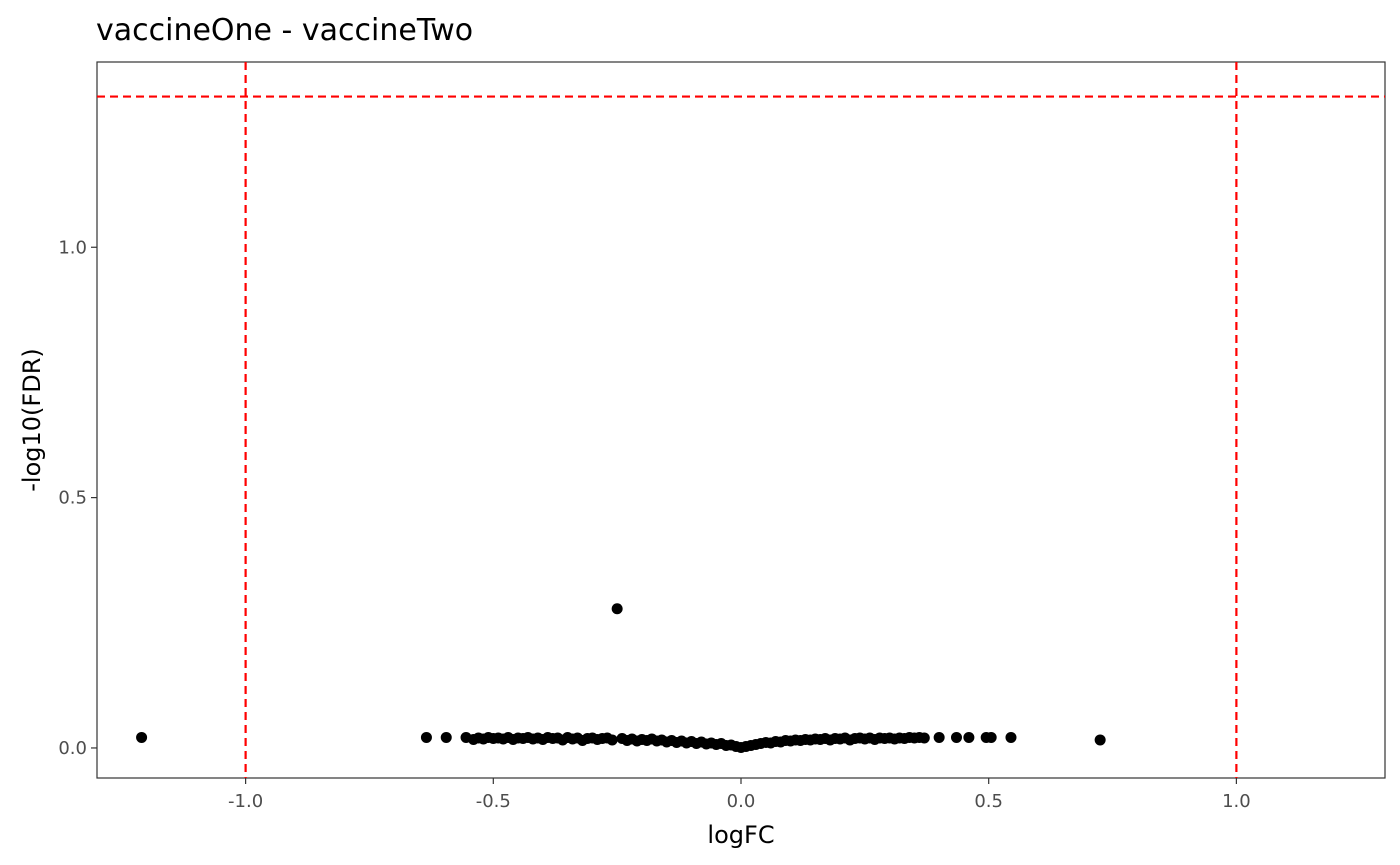 The width and height of the screenshot is (1400, 865). What do you see at coordinates (740, 835) in the screenshot?
I see `x-axis-title: logFC` at bounding box center [740, 835].